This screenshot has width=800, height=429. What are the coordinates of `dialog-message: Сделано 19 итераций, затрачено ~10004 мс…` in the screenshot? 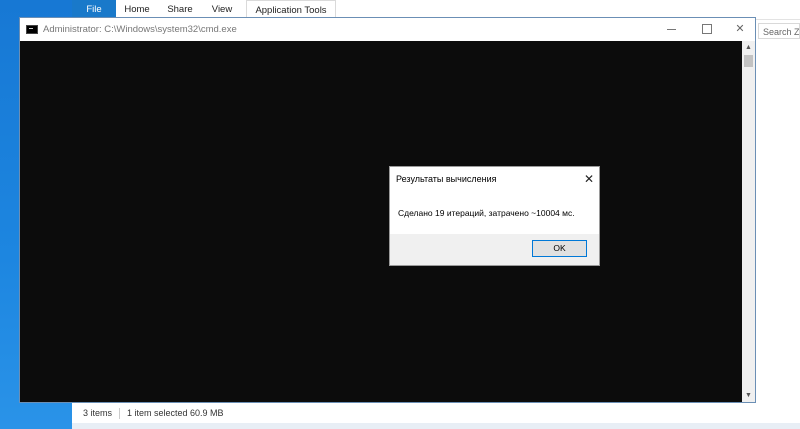 It's located at (486, 213).